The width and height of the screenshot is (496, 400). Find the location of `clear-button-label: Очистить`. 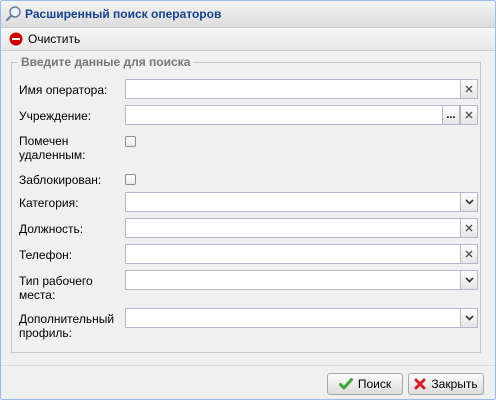

clear-button-label: Очистить is located at coordinates (54, 39).